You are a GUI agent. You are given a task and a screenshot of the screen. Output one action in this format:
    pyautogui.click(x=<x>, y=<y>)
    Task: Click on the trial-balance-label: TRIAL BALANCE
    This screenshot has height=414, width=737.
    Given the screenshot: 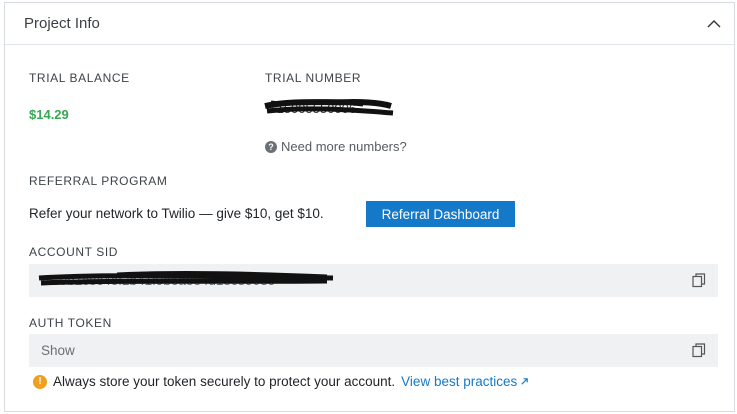 What is the action you would take?
    pyautogui.click(x=79, y=78)
    